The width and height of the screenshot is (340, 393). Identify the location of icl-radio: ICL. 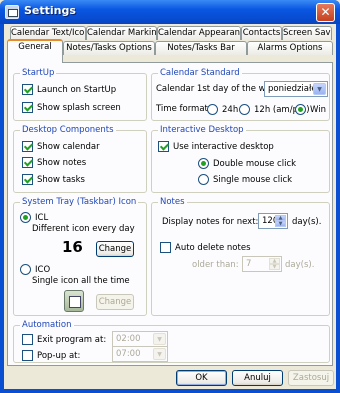
(34, 217).